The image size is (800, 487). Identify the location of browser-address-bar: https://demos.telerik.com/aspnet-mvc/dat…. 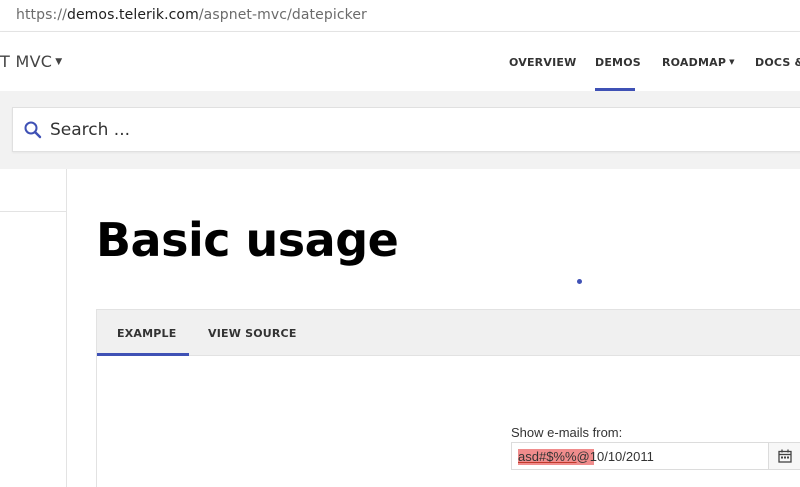
(400, 16).